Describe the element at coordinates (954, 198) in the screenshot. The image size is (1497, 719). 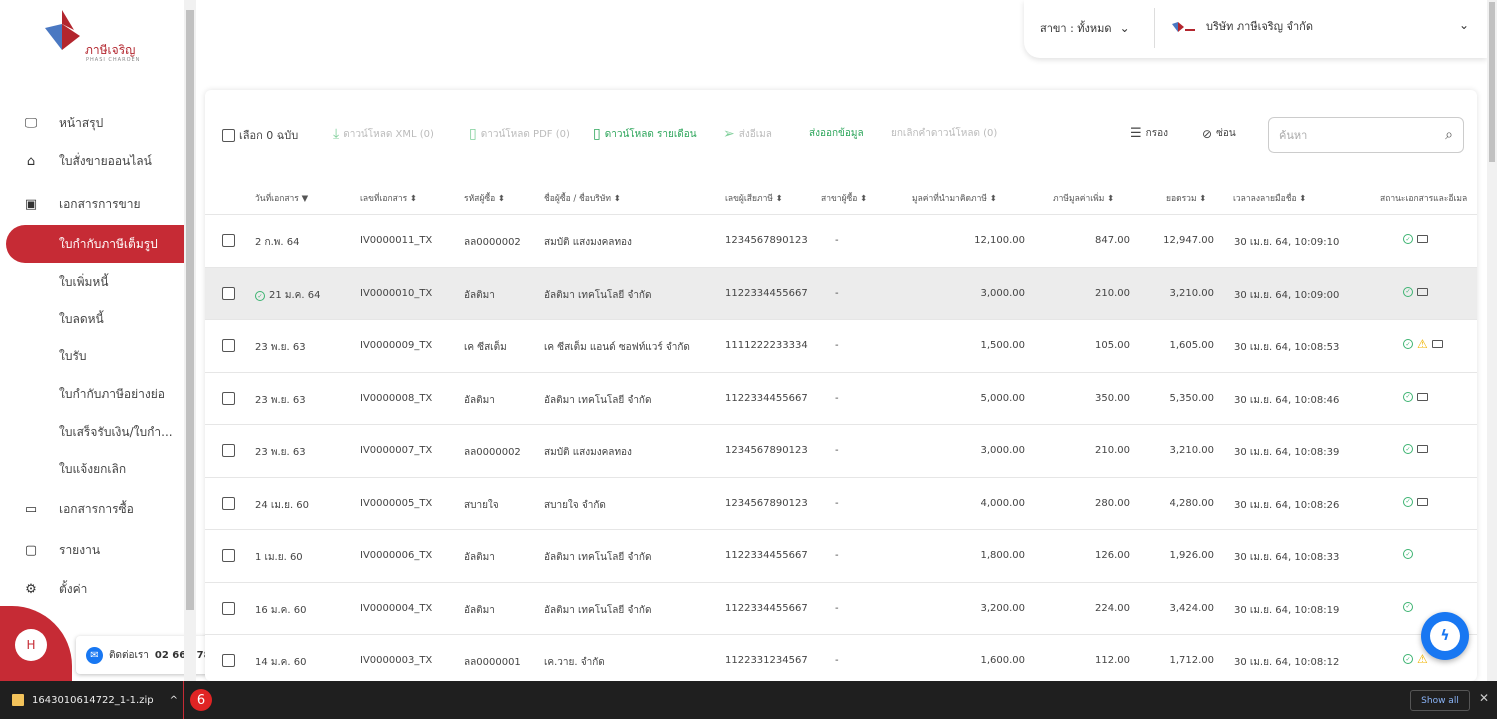
I see `column-header: มูลค่าที่นำมาคิดภาษี ⬍` at that location.